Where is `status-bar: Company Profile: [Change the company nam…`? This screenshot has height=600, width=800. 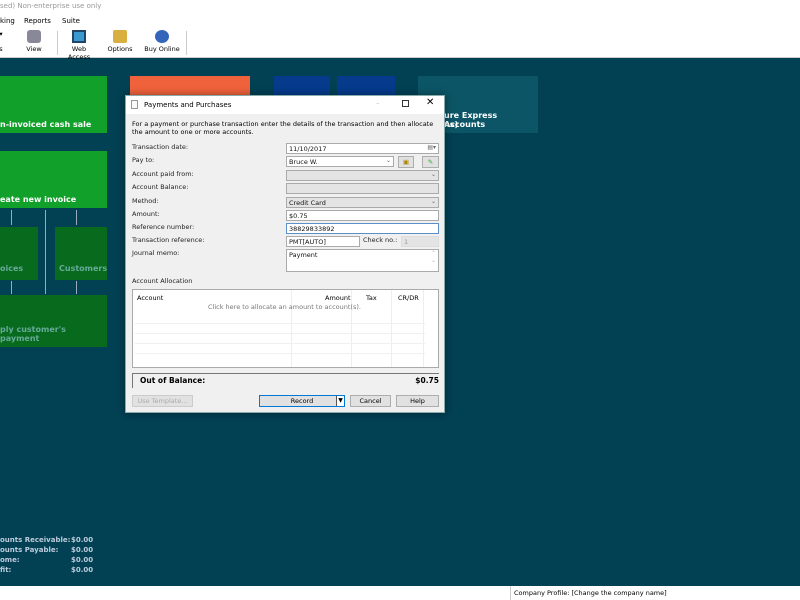
status-bar: Company Profile: [Change the company nam… is located at coordinates (400, 593).